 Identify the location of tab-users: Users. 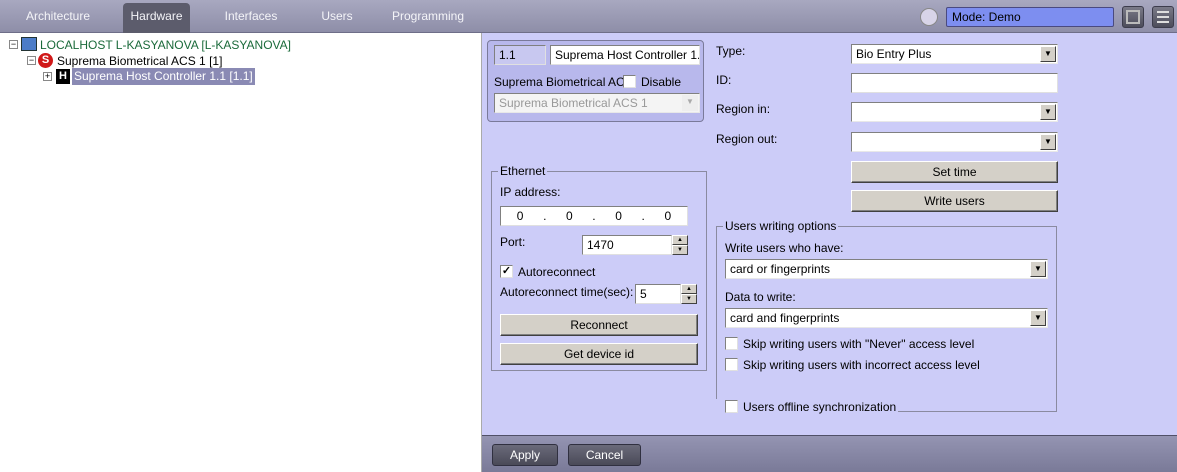
(337, 18).